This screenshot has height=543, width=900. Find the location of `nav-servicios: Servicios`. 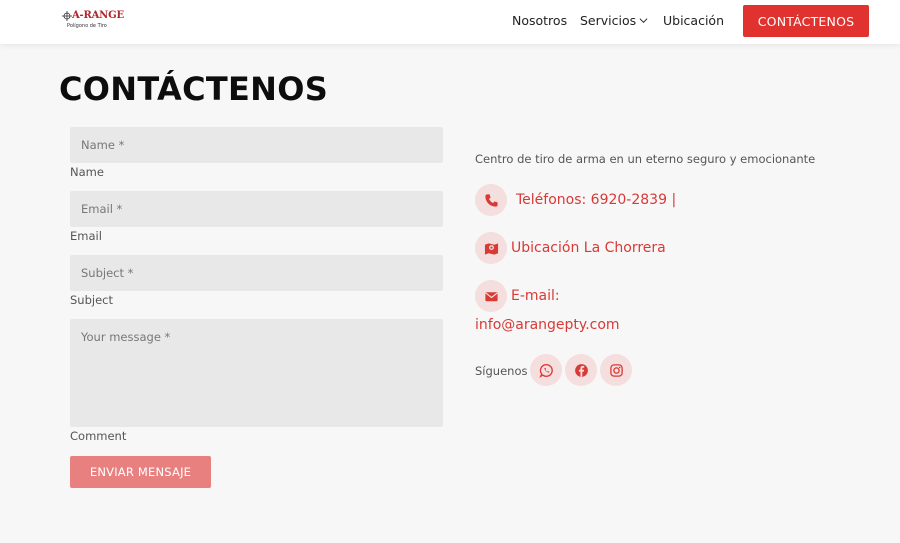

nav-servicios: Servicios is located at coordinates (614, 20).